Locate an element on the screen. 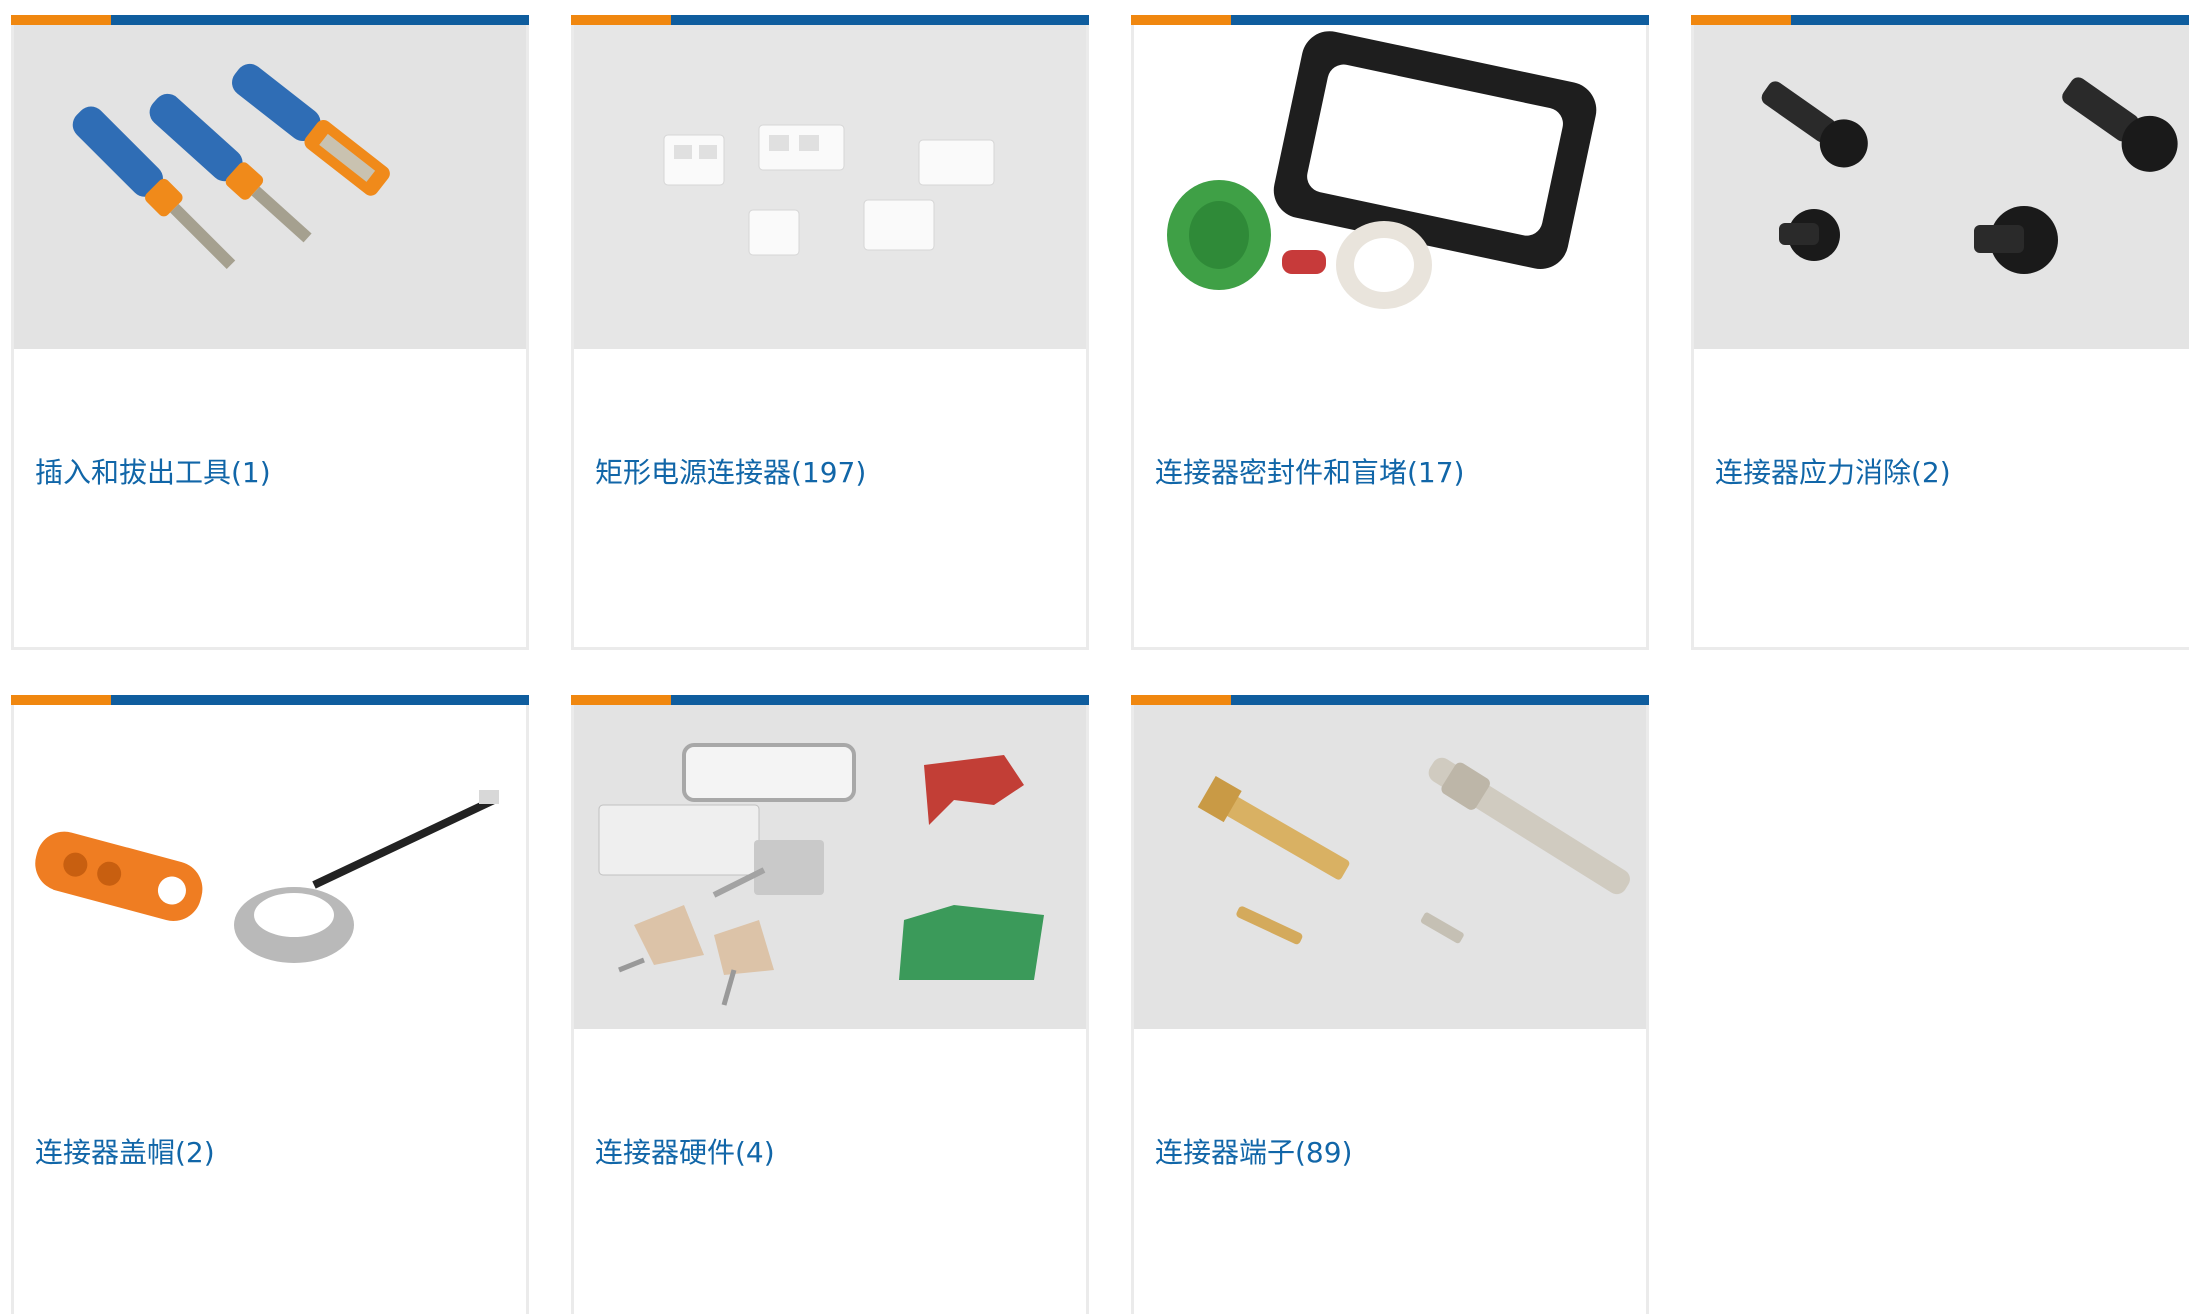  category-card-rectangular-power-connectors: 矩形电源连接器(197) is located at coordinates (830, 332).